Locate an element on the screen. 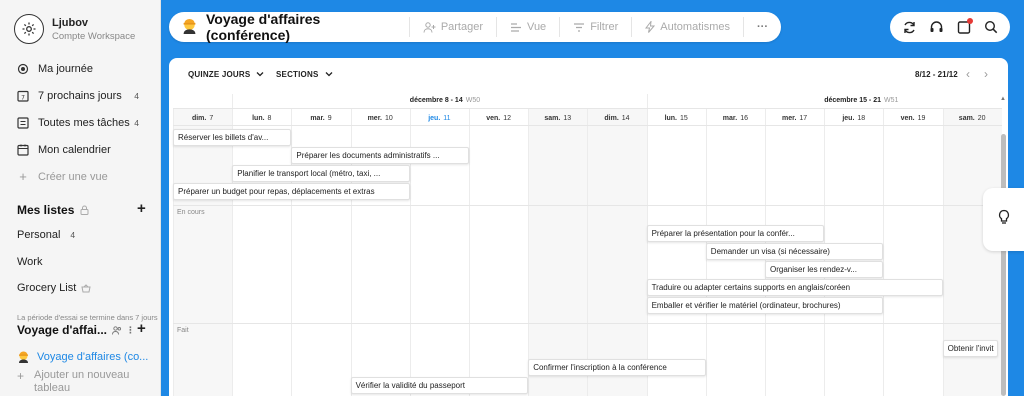 The height and width of the screenshot is (396, 1024). sidebar-item-create-view: + Créer une vue is located at coordinates (80, 176).